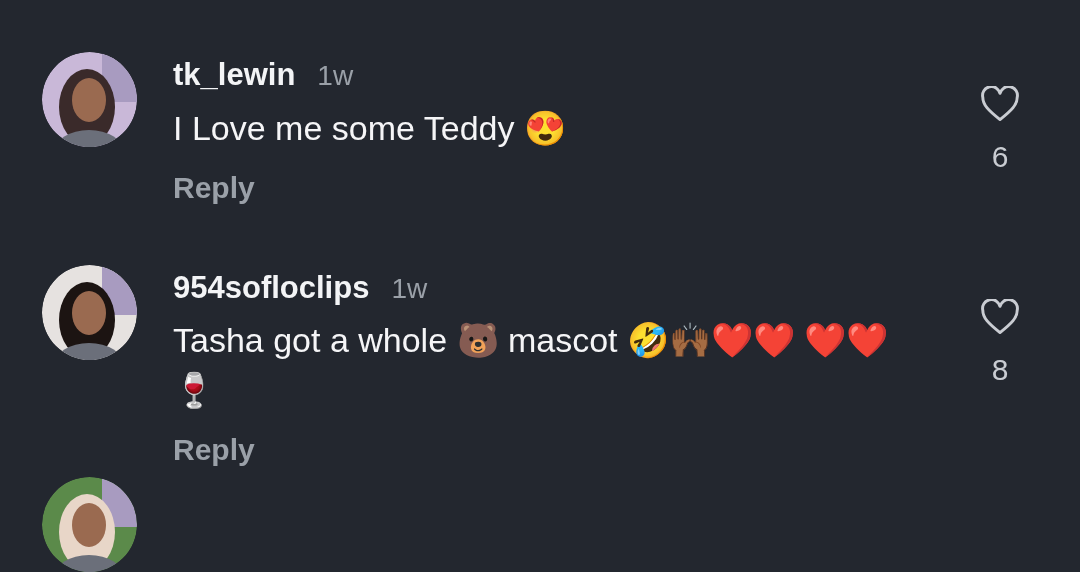  Describe the element at coordinates (234, 75) in the screenshot. I see `username: tk_lewin` at that location.